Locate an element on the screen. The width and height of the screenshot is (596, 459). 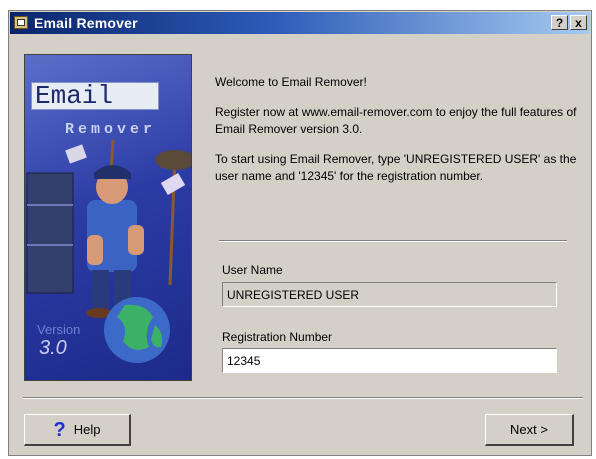
file-cabinet-shape is located at coordinates (50, 233).